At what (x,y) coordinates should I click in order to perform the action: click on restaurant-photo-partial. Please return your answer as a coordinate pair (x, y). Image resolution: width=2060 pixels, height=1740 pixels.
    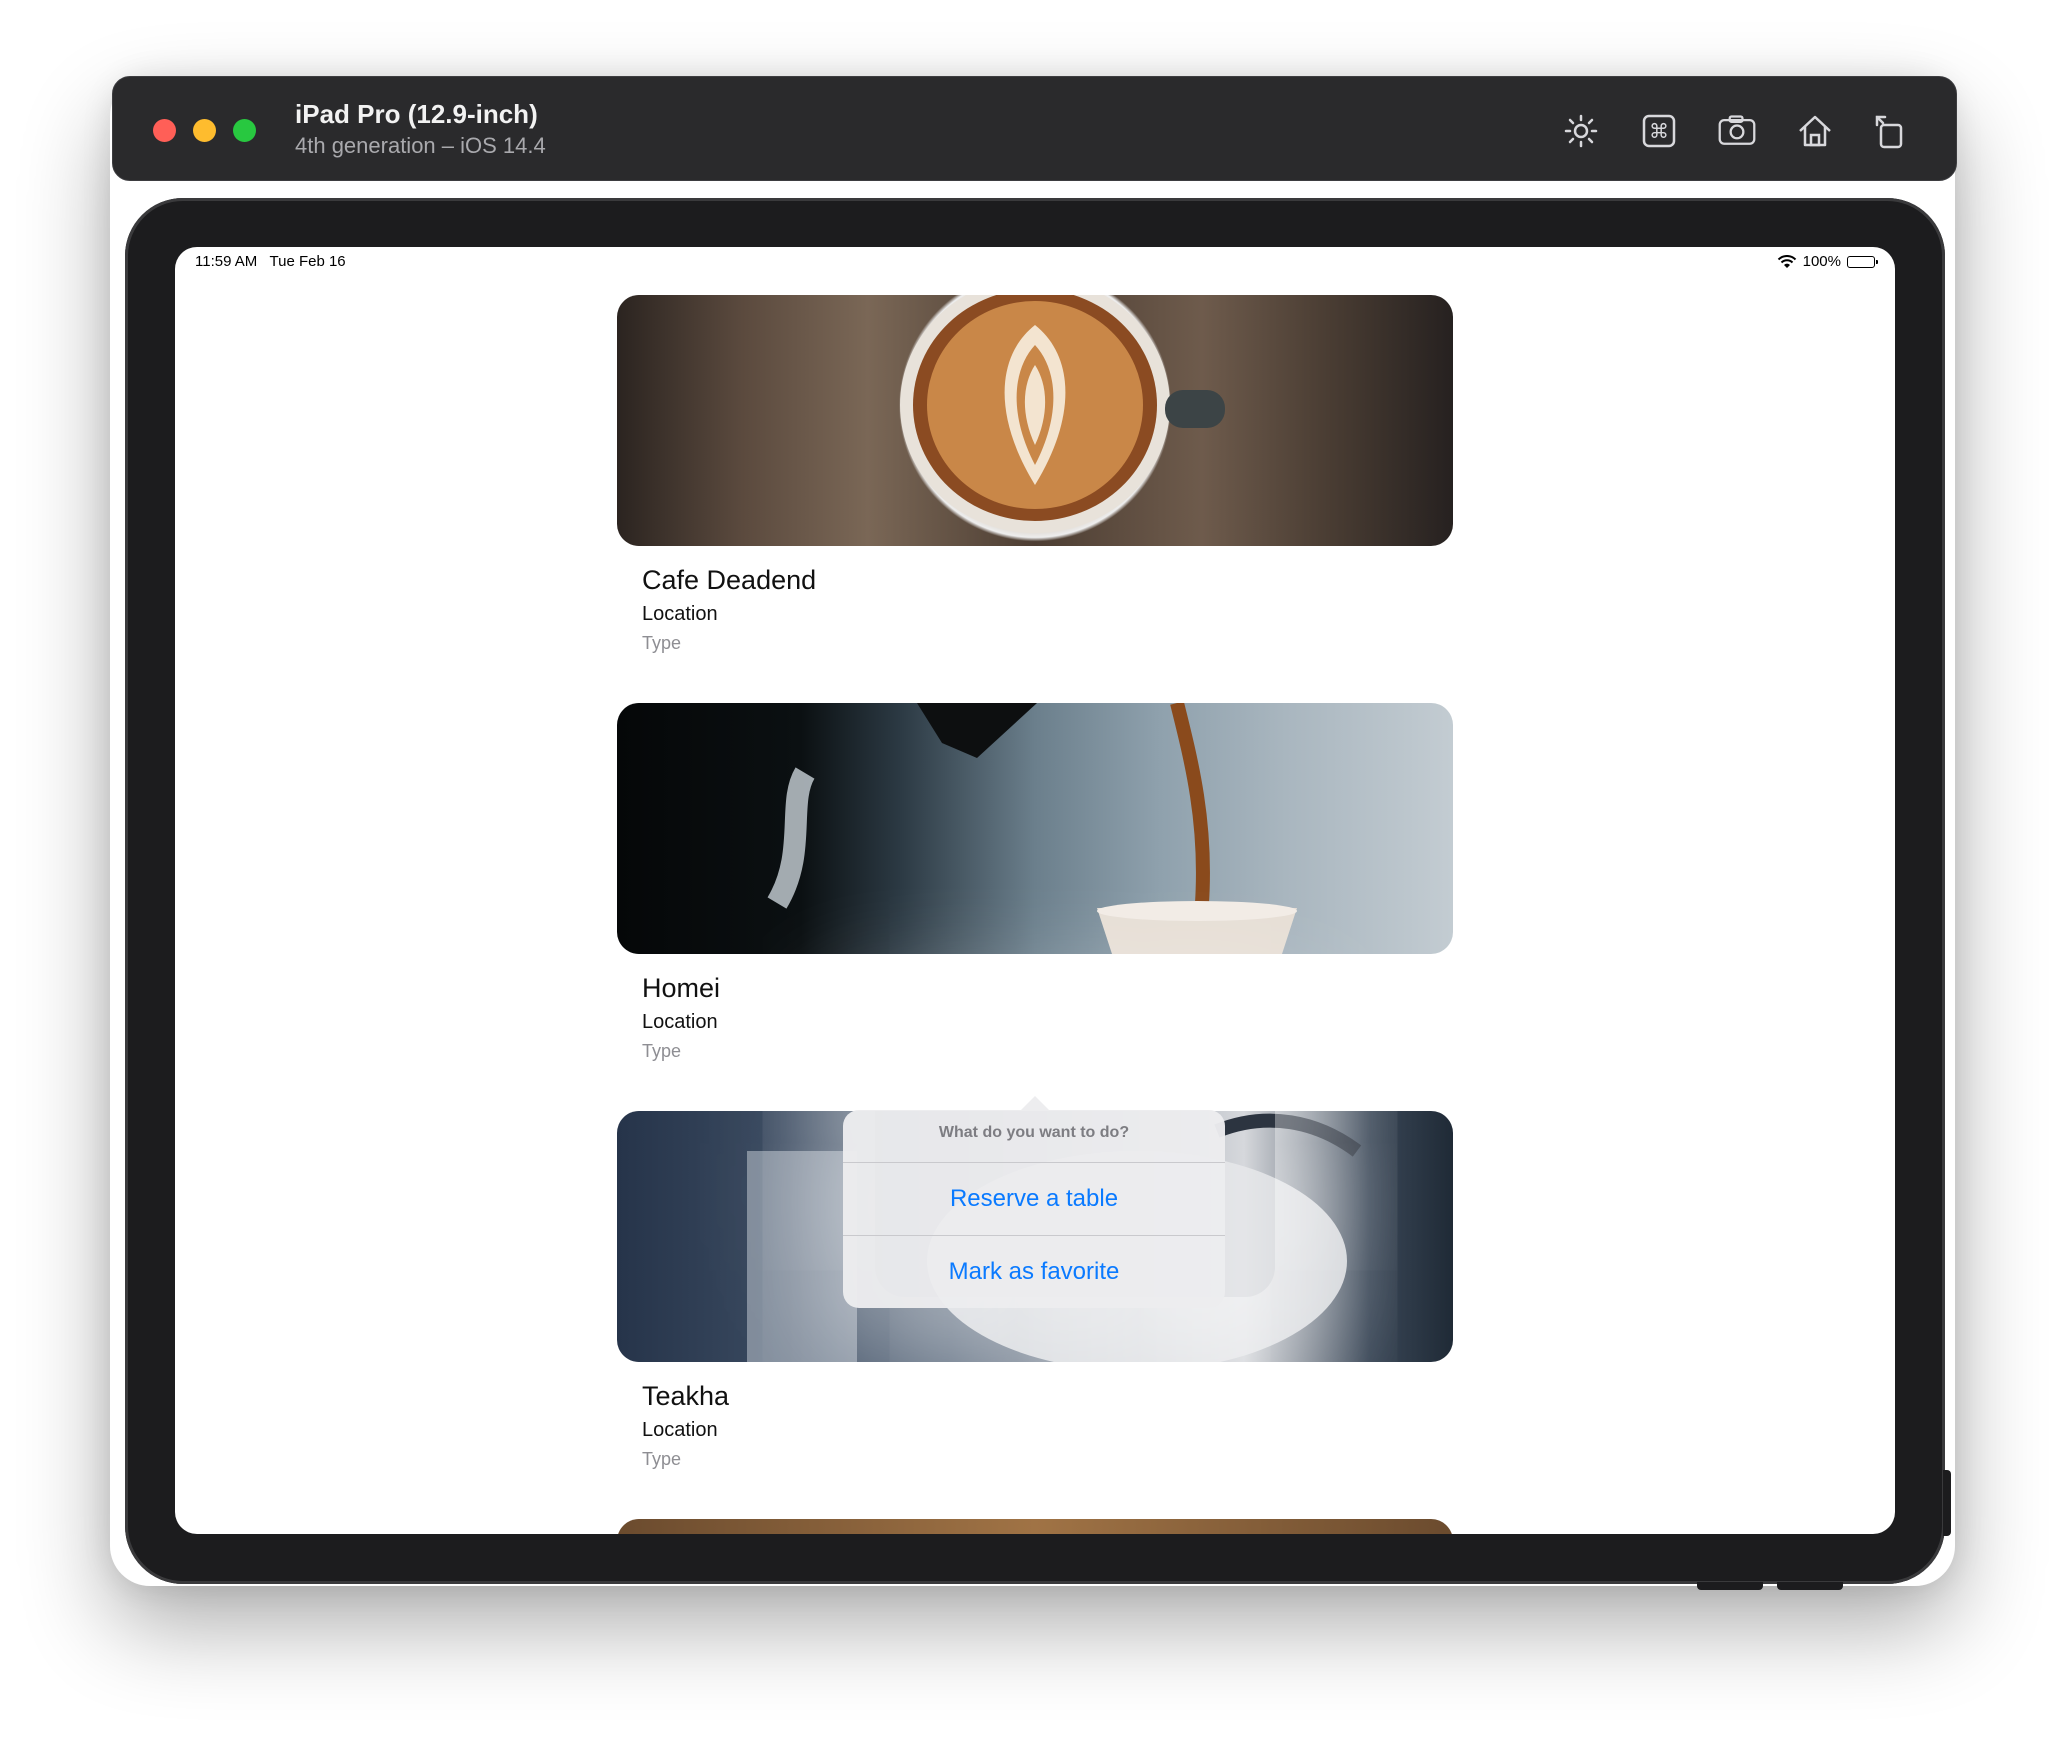
    Looking at the image, I should click on (1035, 1526).